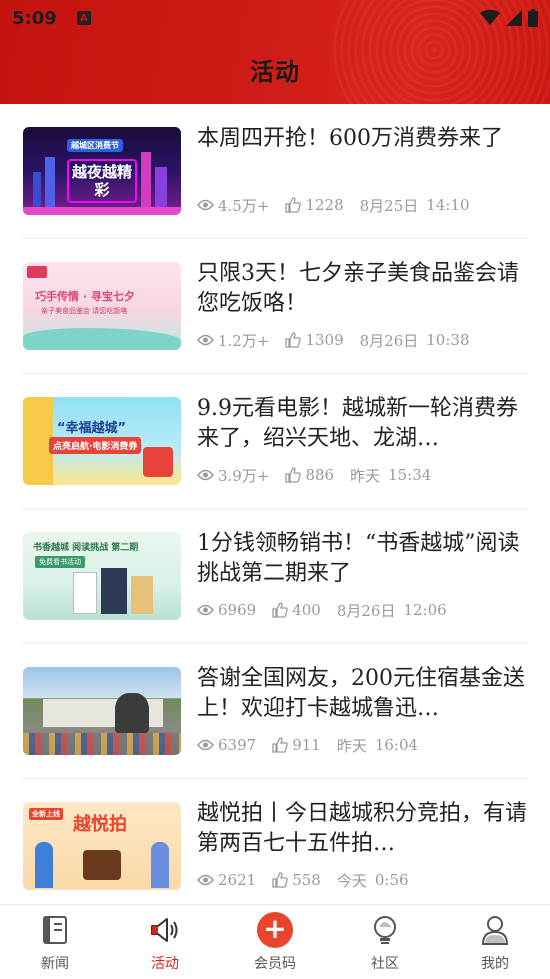 This screenshot has height=979, width=550. I want to click on thumb-caption: 越夜越精彩, so click(102, 181).